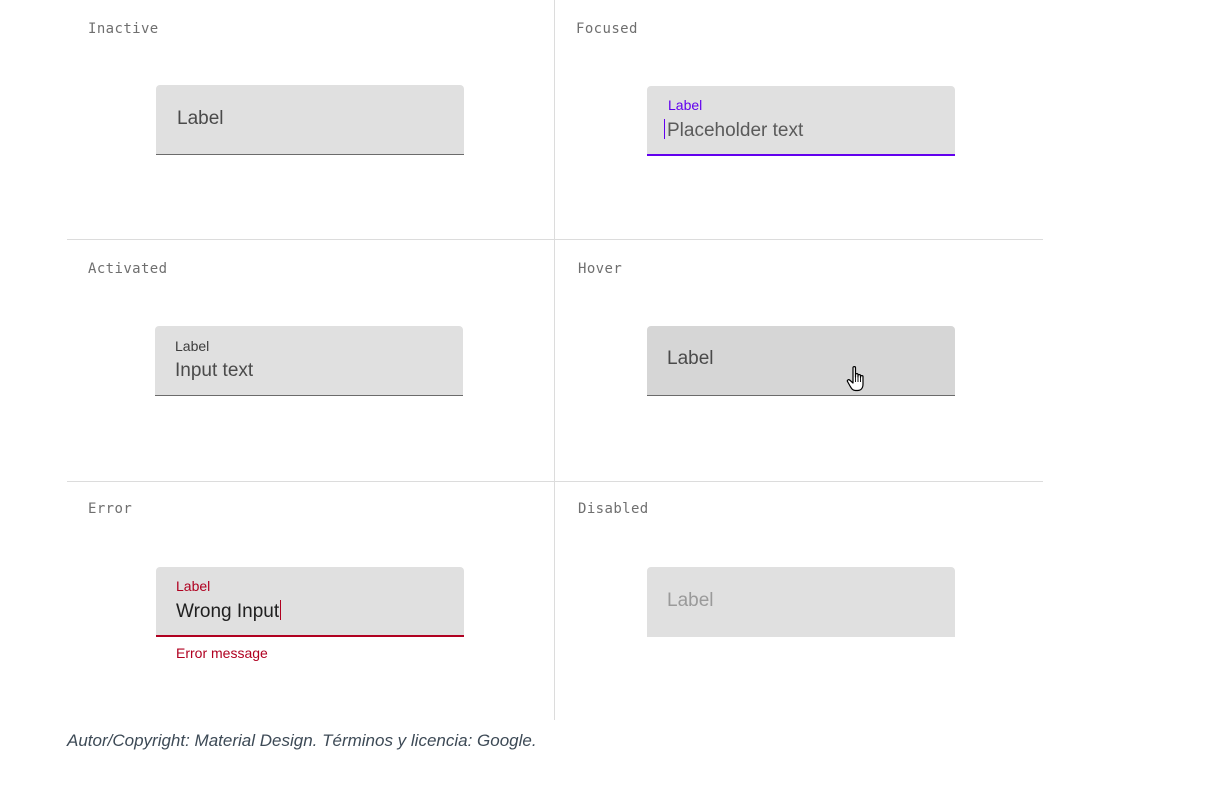  I want to click on text-field-error: Label Wrong Input, so click(310, 602).